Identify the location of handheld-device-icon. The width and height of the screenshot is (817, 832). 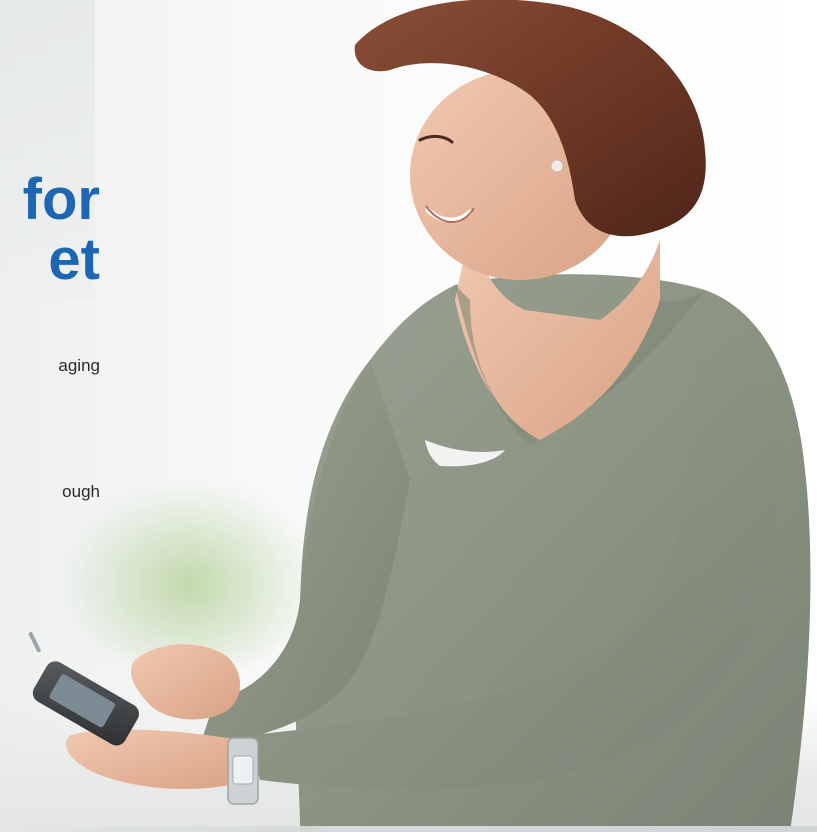
(83, 689).